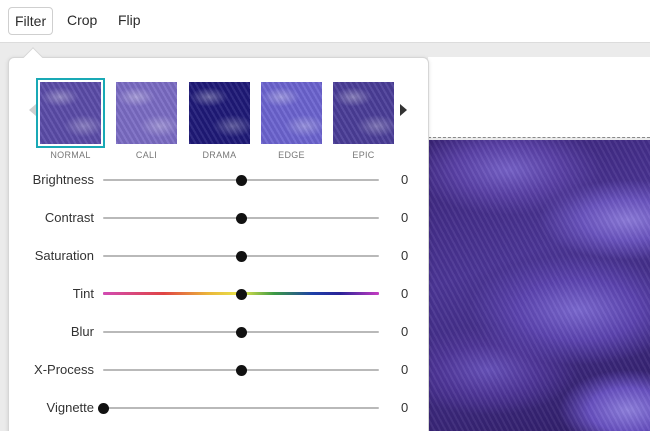 This screenshot has width=650, height=431. I want to click on tab-crop: Crop, so click(82, 21).